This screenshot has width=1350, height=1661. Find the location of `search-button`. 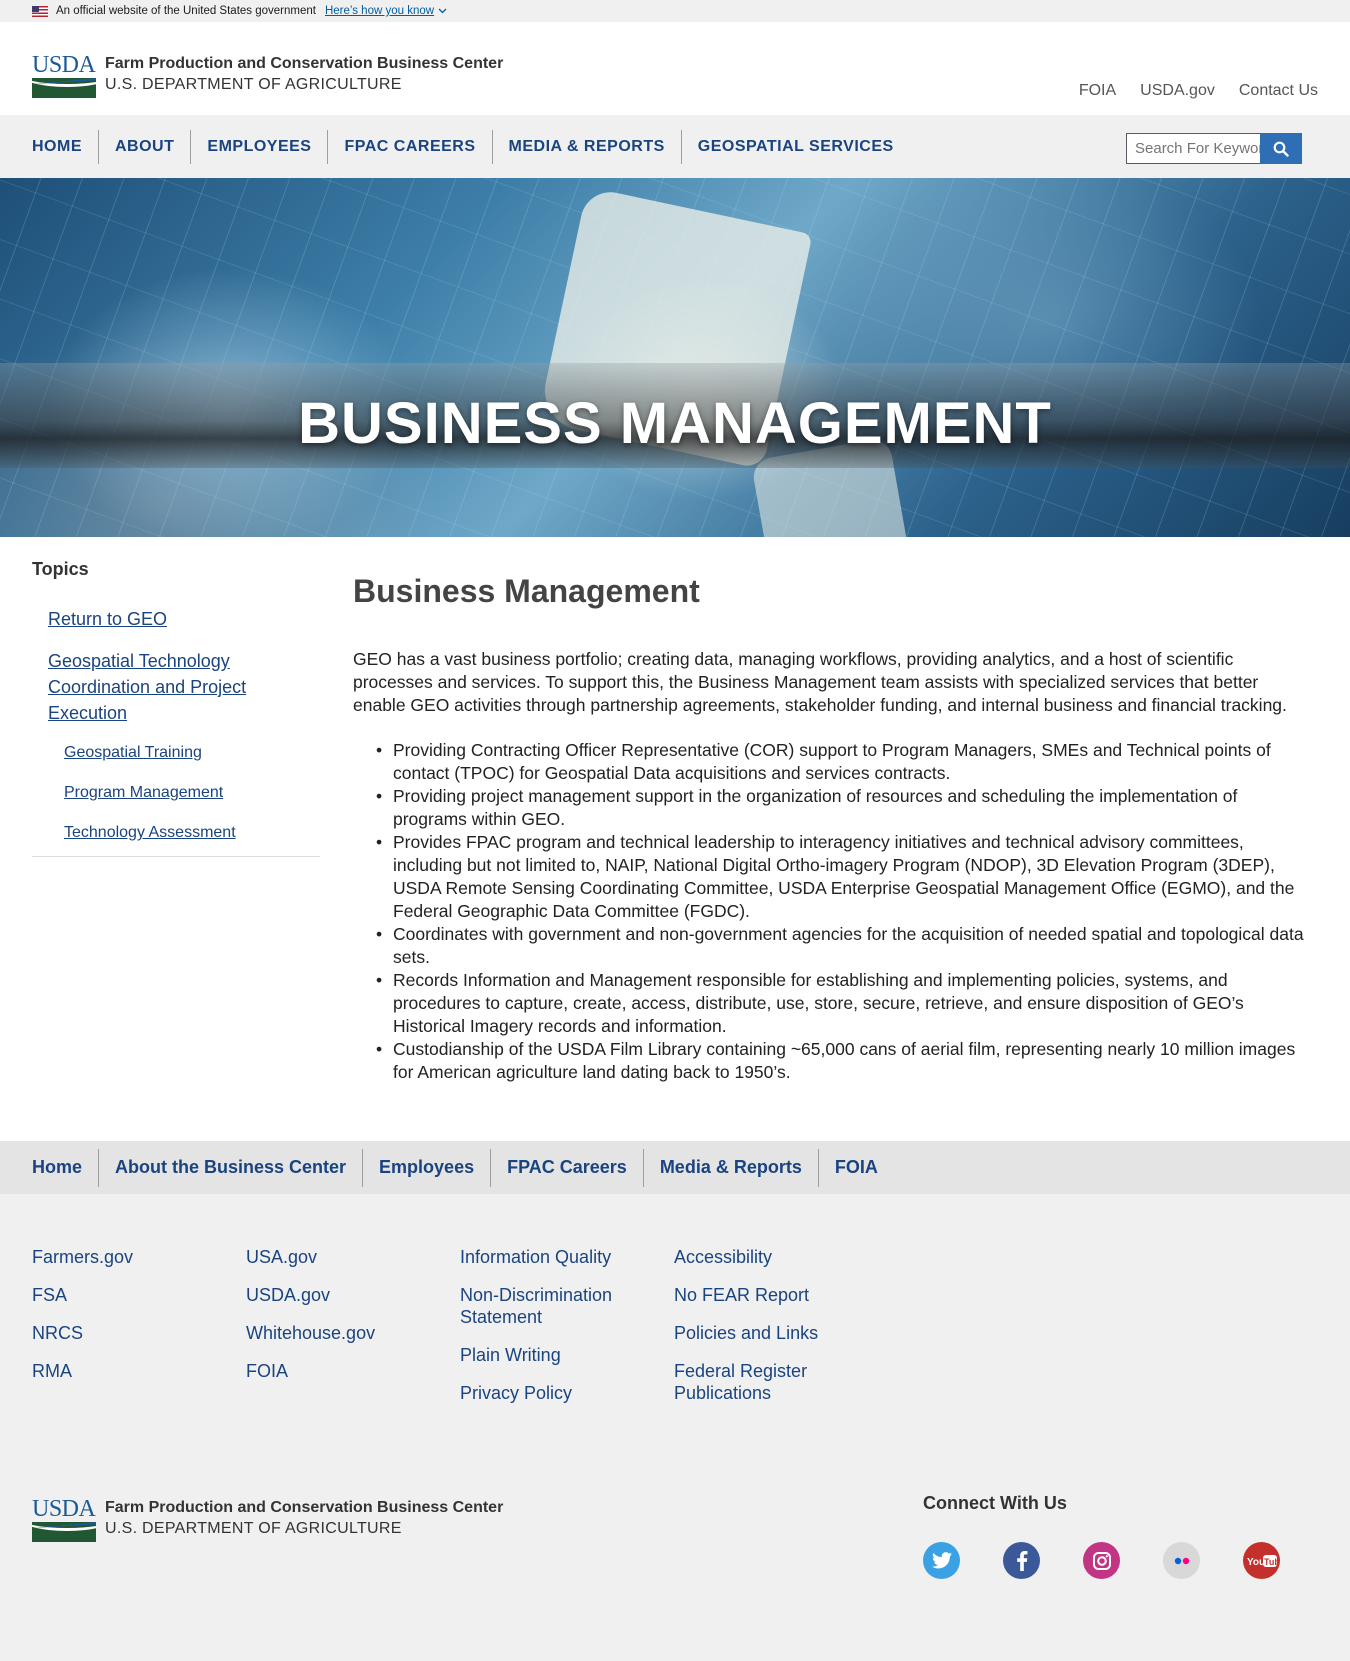

search-button is located at coordinates (1281, 148).